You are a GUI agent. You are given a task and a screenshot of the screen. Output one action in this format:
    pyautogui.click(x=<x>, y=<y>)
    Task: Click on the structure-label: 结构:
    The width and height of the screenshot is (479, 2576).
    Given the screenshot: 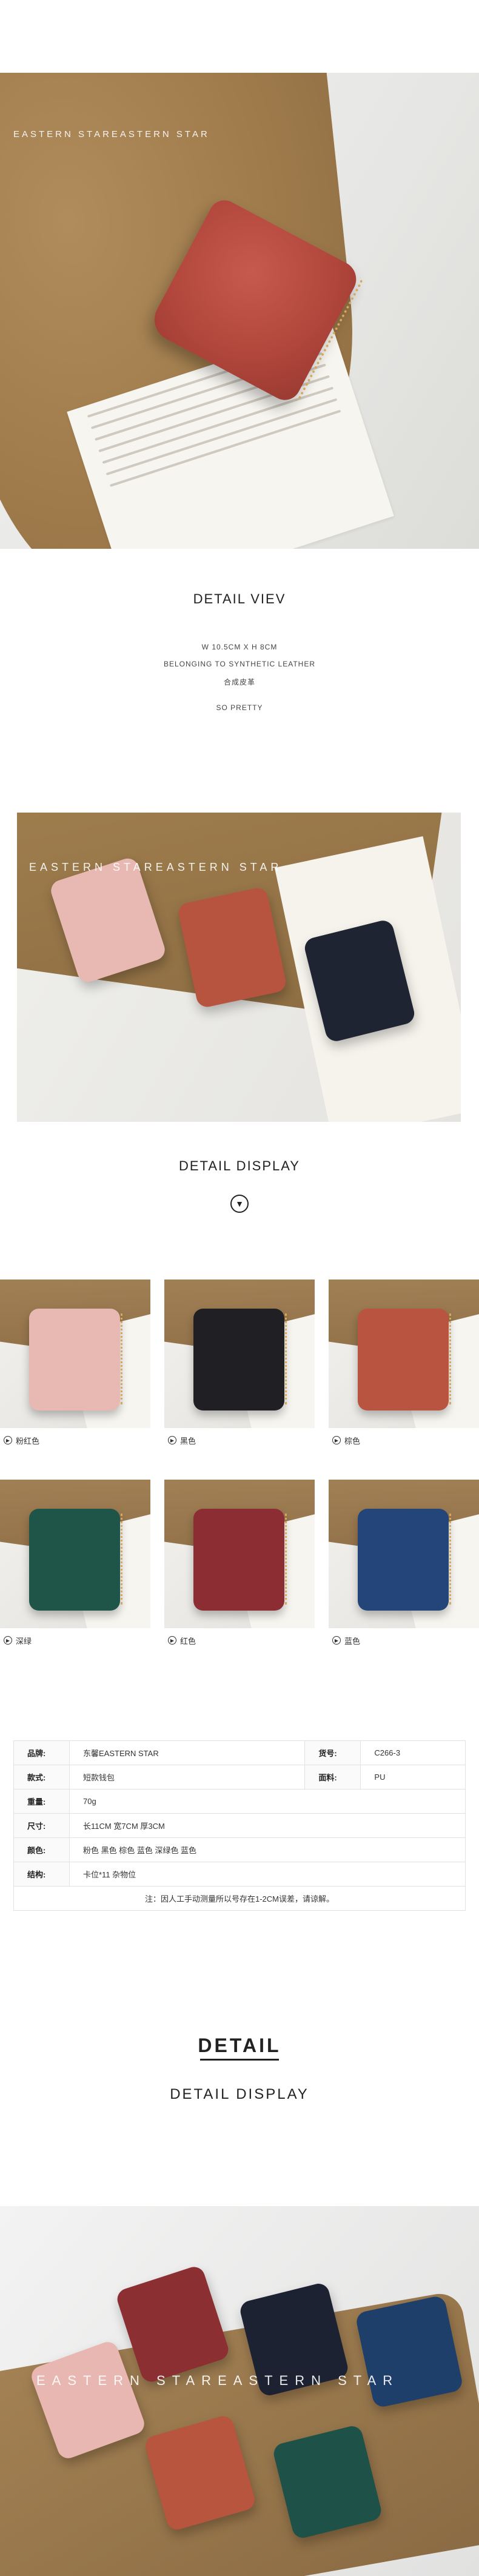 What is the action you would take?
    pyautogui.click(x=41, y=1874)
    